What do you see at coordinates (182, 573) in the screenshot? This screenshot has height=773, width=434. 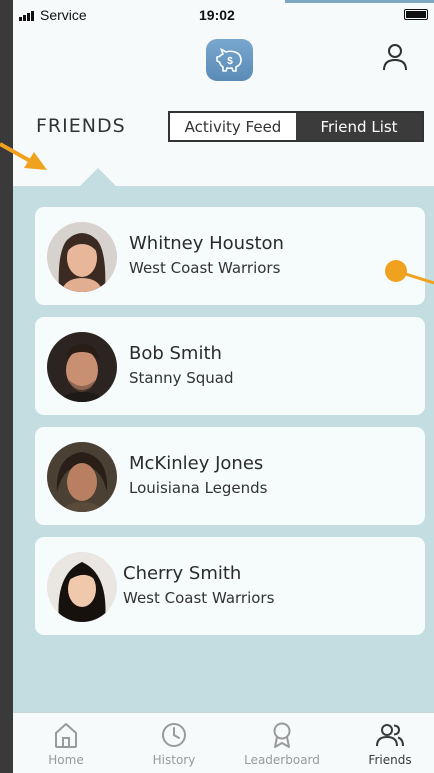 I see `friend-name: Cherry Smith` at bounding box center [182, 573].